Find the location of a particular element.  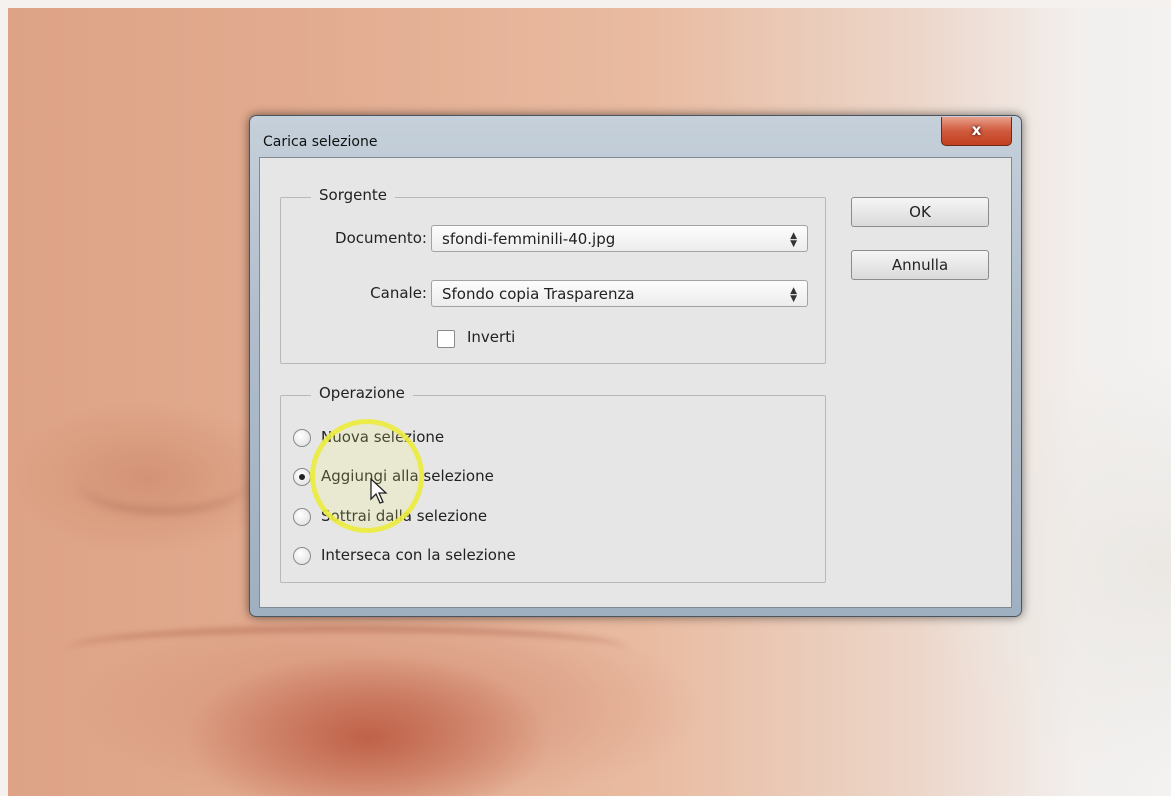

radio-button-checked is located at coordinates (302, 477).